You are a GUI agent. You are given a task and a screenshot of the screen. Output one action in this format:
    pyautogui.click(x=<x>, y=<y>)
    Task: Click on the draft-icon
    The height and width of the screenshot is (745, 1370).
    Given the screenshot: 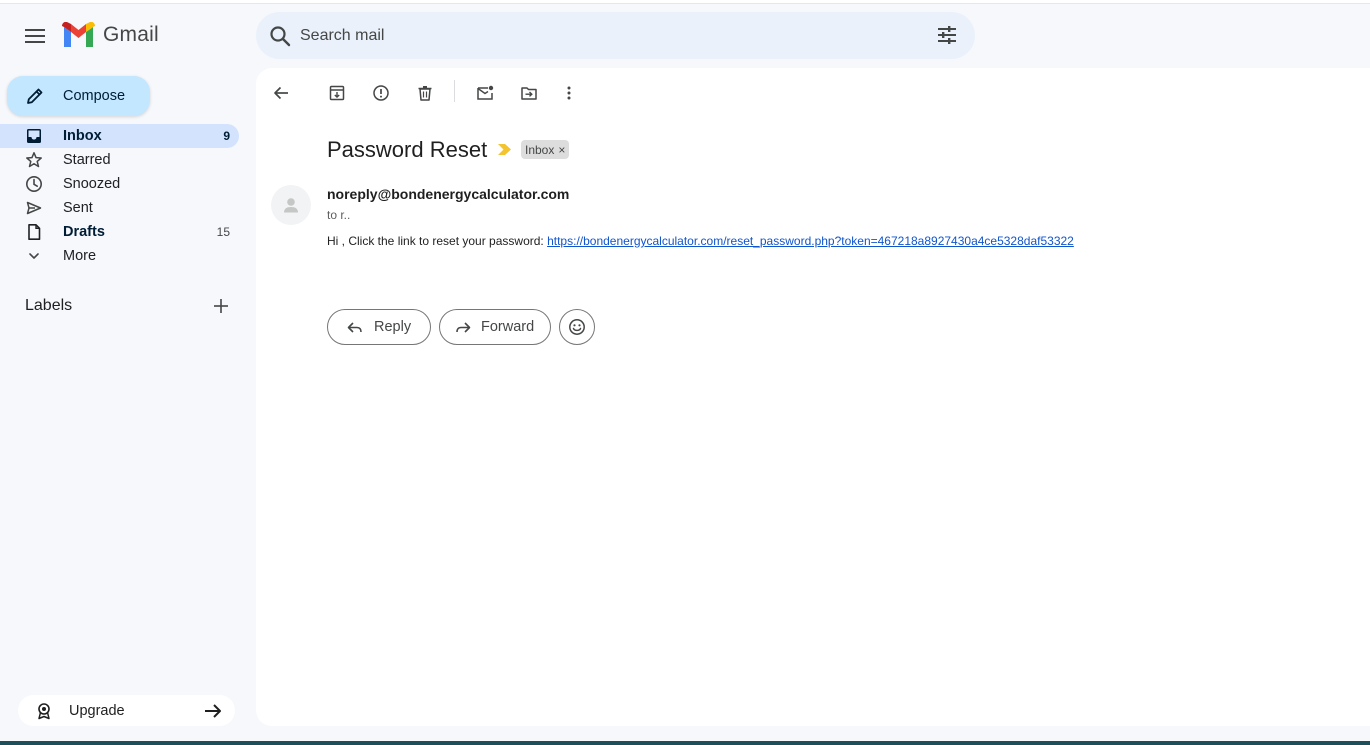 What is the action you would take?
    pyautogui.click(x=34, y=232)
    